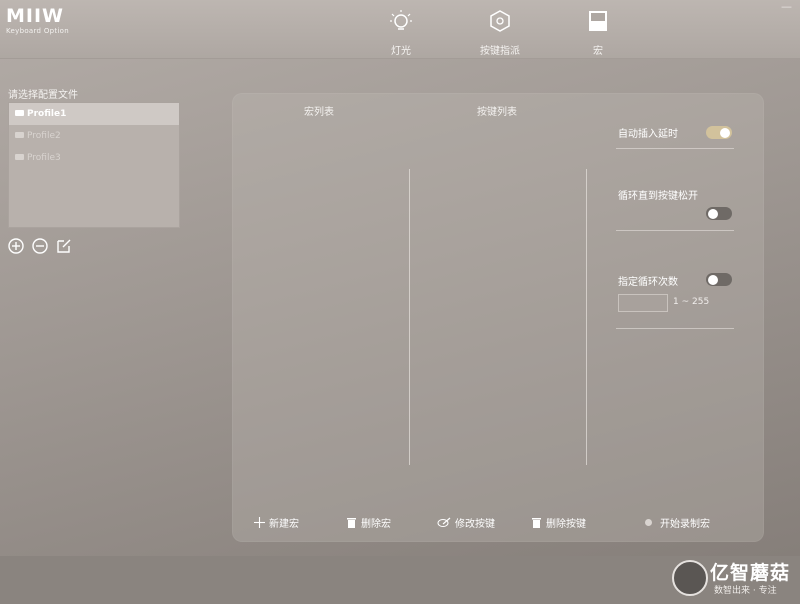  Describe the element at coordinates (719, 132) in the screenshot. I see `auto-delay-toggle` at that location.